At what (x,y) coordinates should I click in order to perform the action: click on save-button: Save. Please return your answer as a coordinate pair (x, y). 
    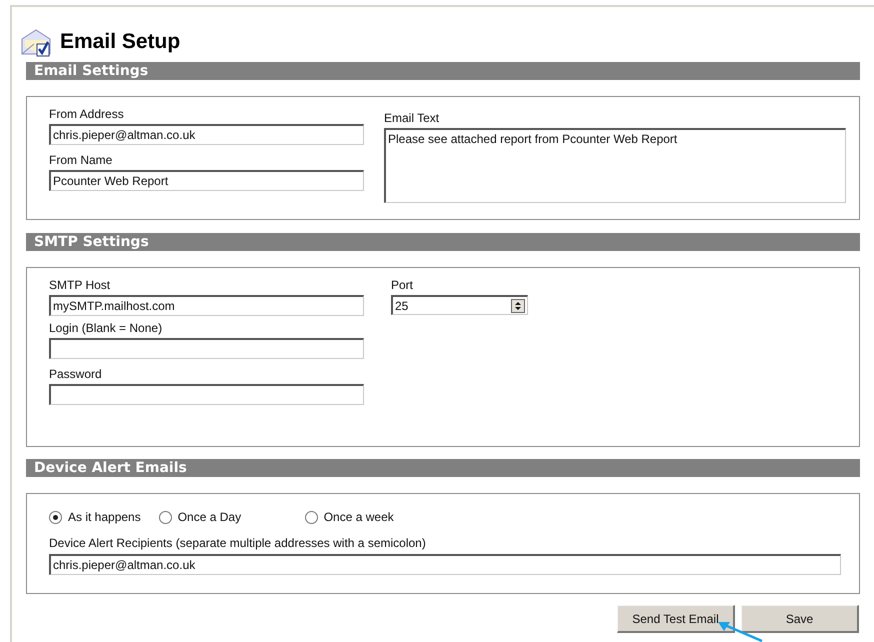
    Looking at the image, I should click on (800, 619).